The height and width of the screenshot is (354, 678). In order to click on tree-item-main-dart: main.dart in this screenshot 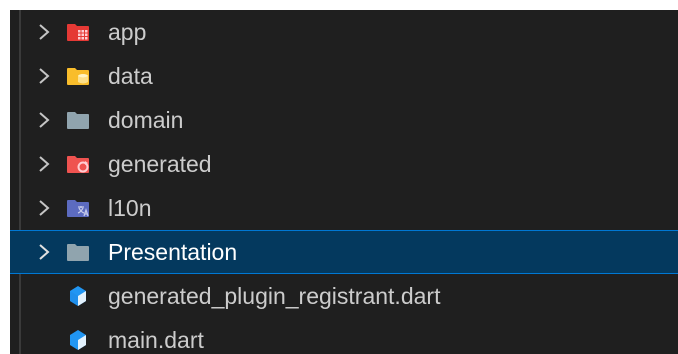, I will do `click(344, 336)`.